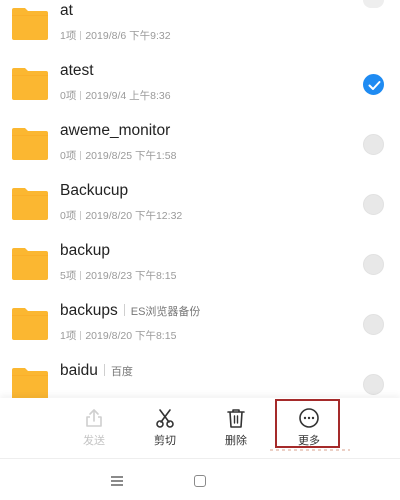  I want to click on file-meta: 1项 2019/8/6 下午9:32, so click(115, 35).